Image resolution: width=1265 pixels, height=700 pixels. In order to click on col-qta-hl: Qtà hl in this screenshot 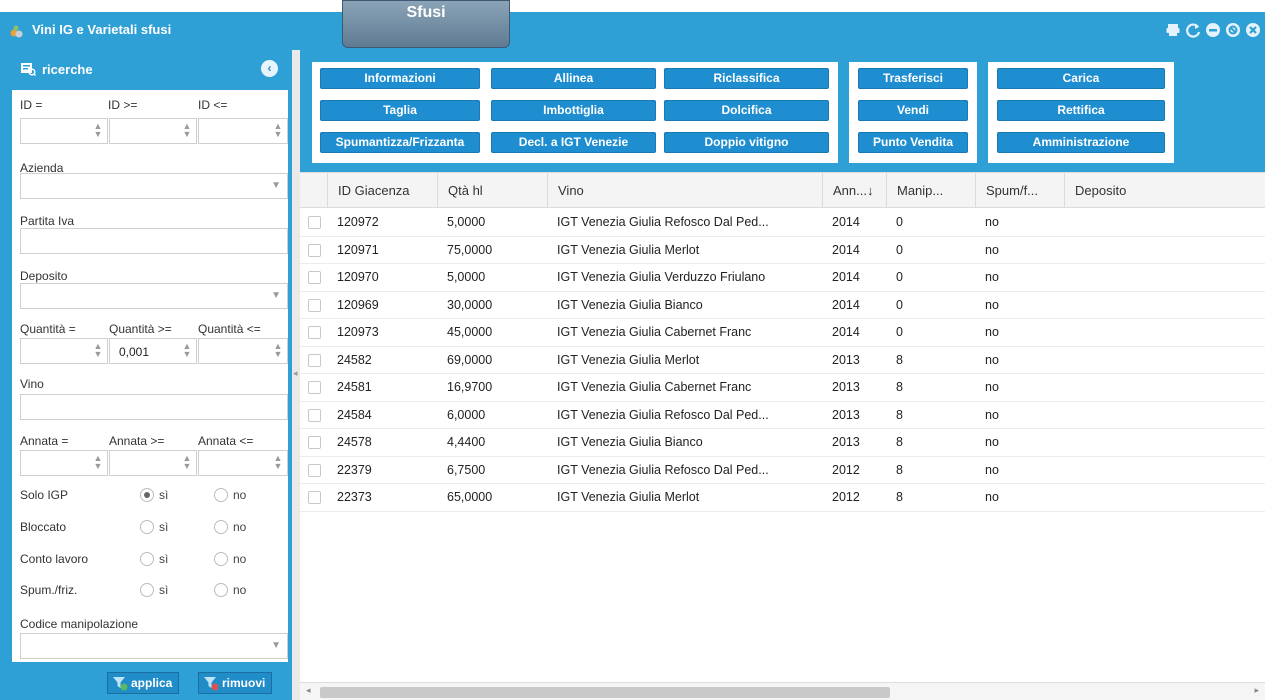, I will do `click(492, 190)`.